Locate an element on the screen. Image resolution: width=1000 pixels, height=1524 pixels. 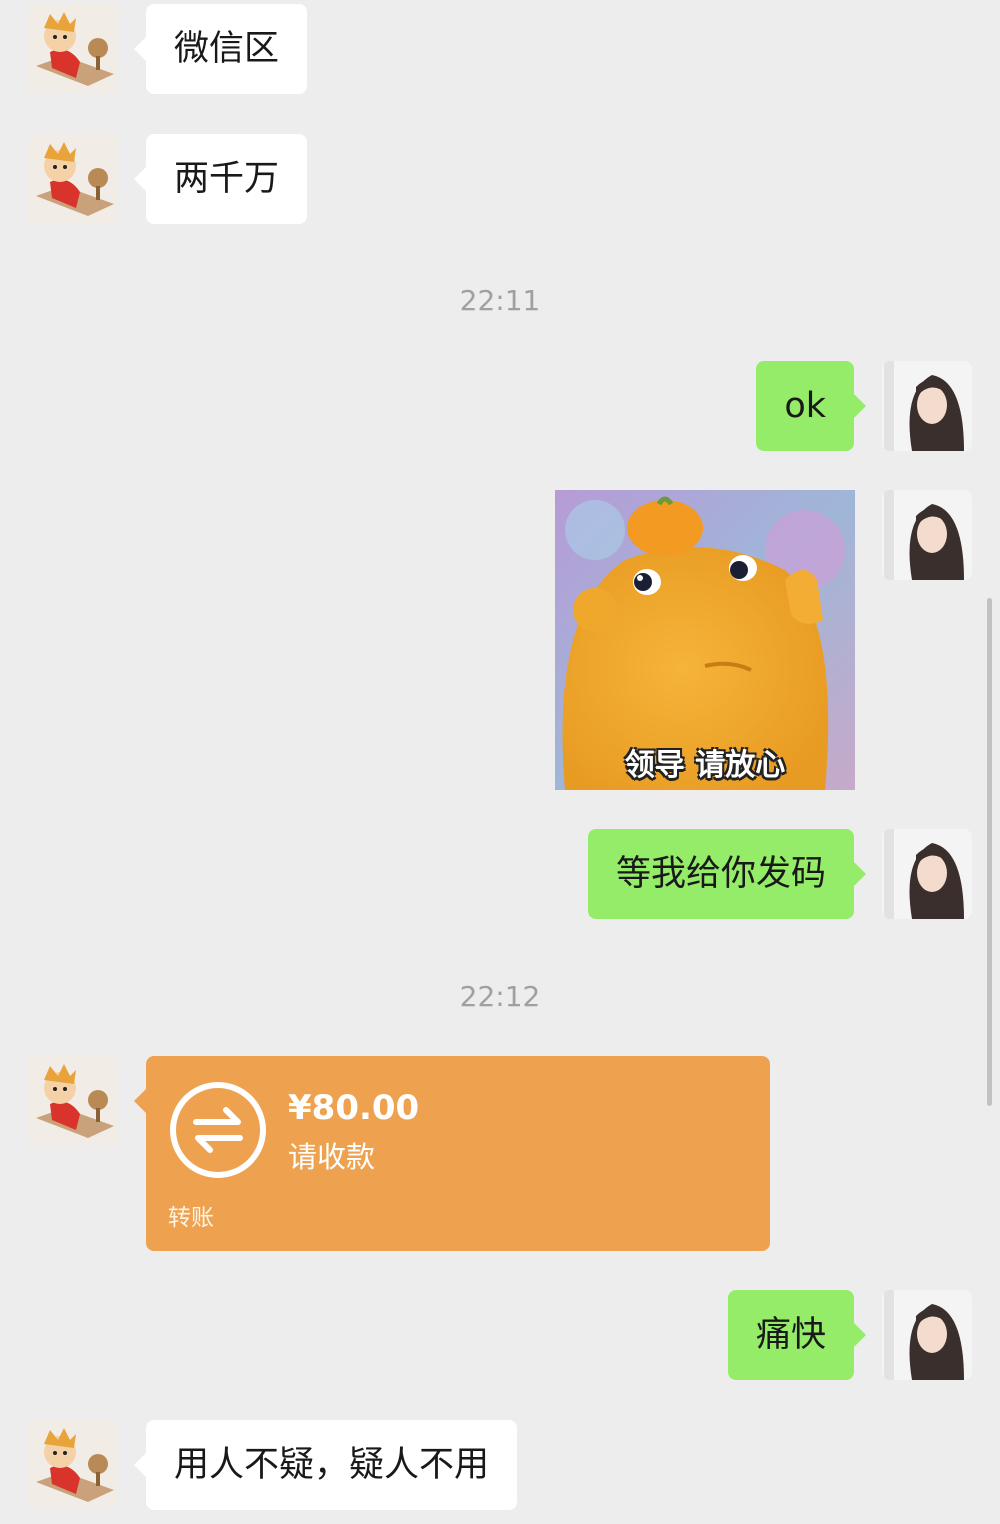
outgoing-message-bubble: 痛快 is located at coordinates (797, 1335).